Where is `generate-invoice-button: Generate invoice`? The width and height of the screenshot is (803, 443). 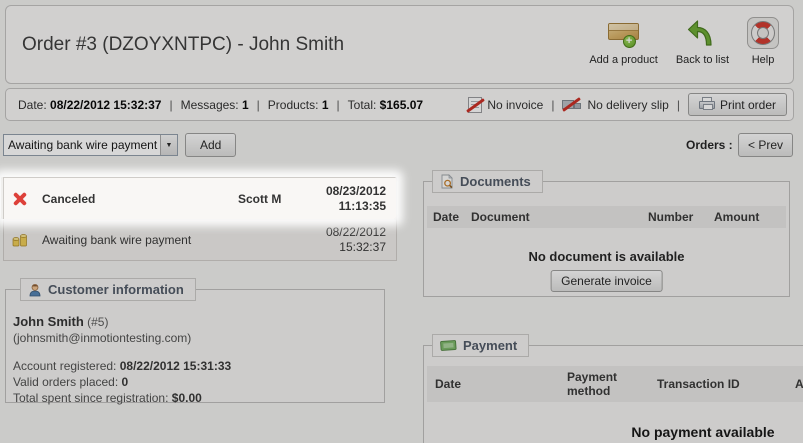
generate-invoice-button: Generate invoice is located at coordinates (606, 281).